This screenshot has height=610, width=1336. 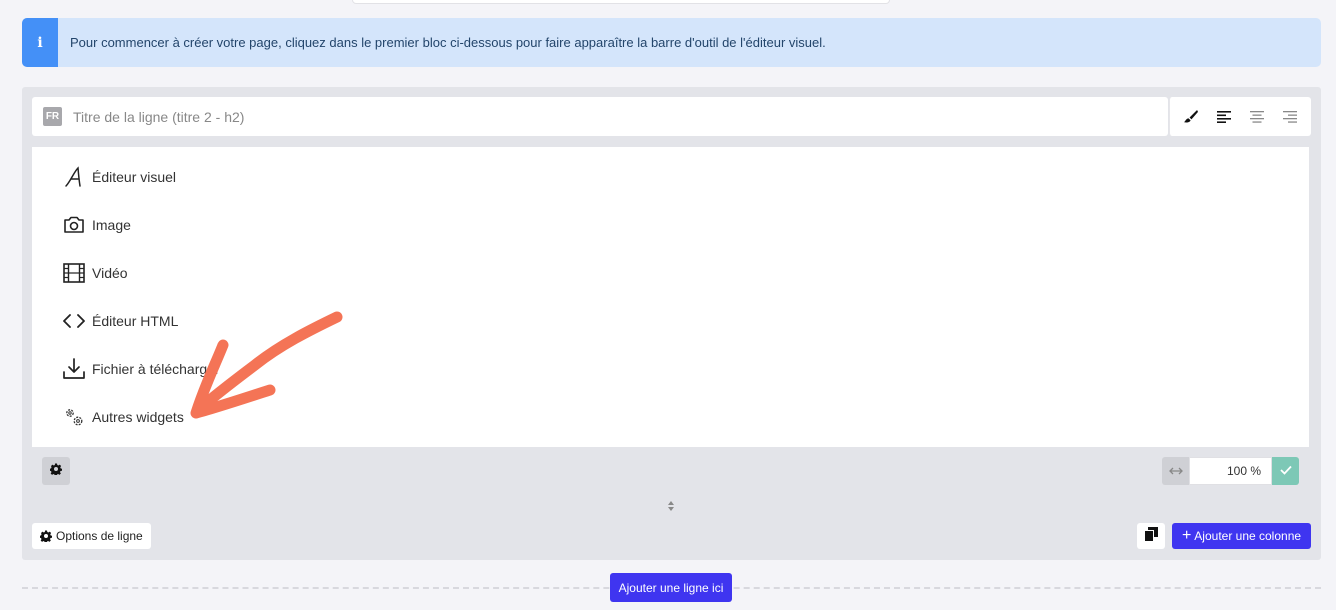 I want to click on paintbrush-icon, so click(x=1191, y=117).